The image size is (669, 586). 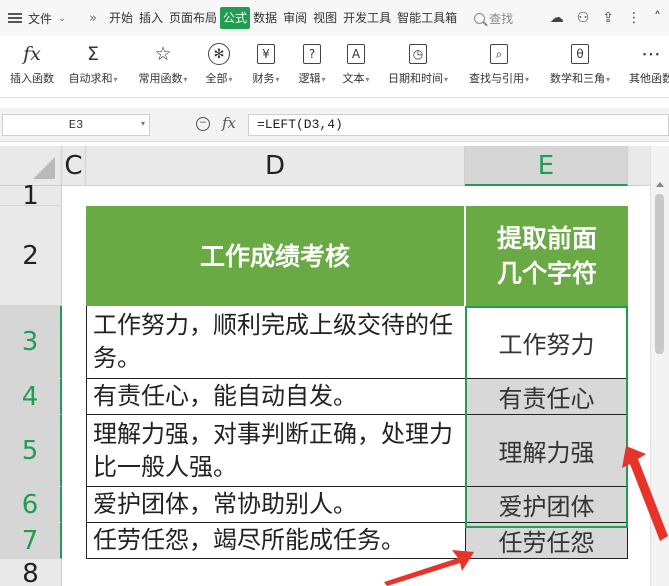 I want to click on row-header-3: 3, so click(x=31, y=342).